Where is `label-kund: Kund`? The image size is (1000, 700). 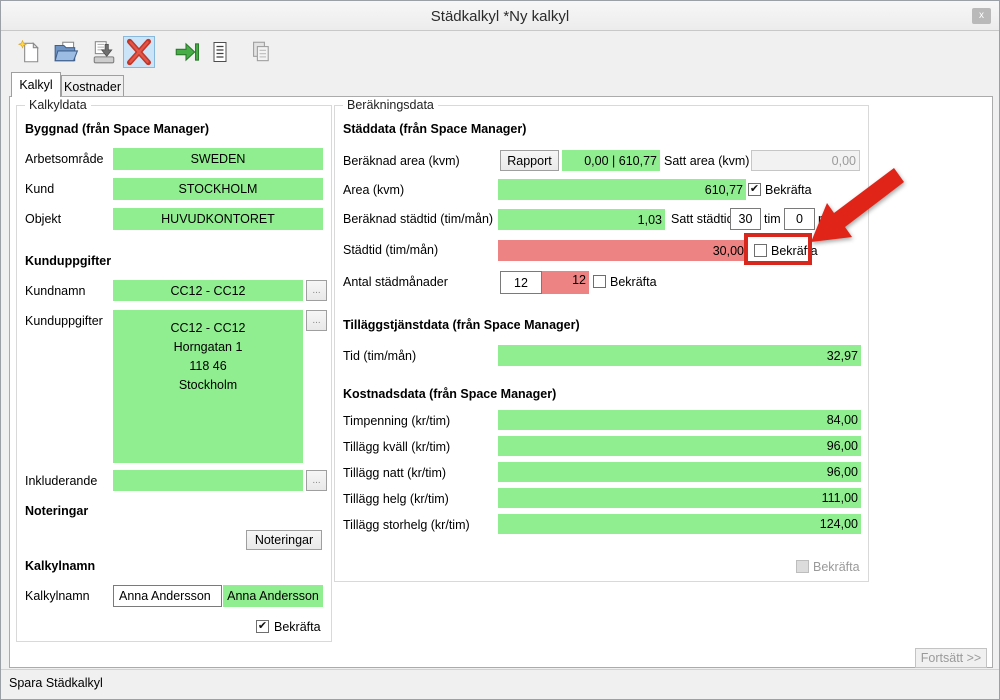
label-kund: Kund is located at coordinates (40, 189).